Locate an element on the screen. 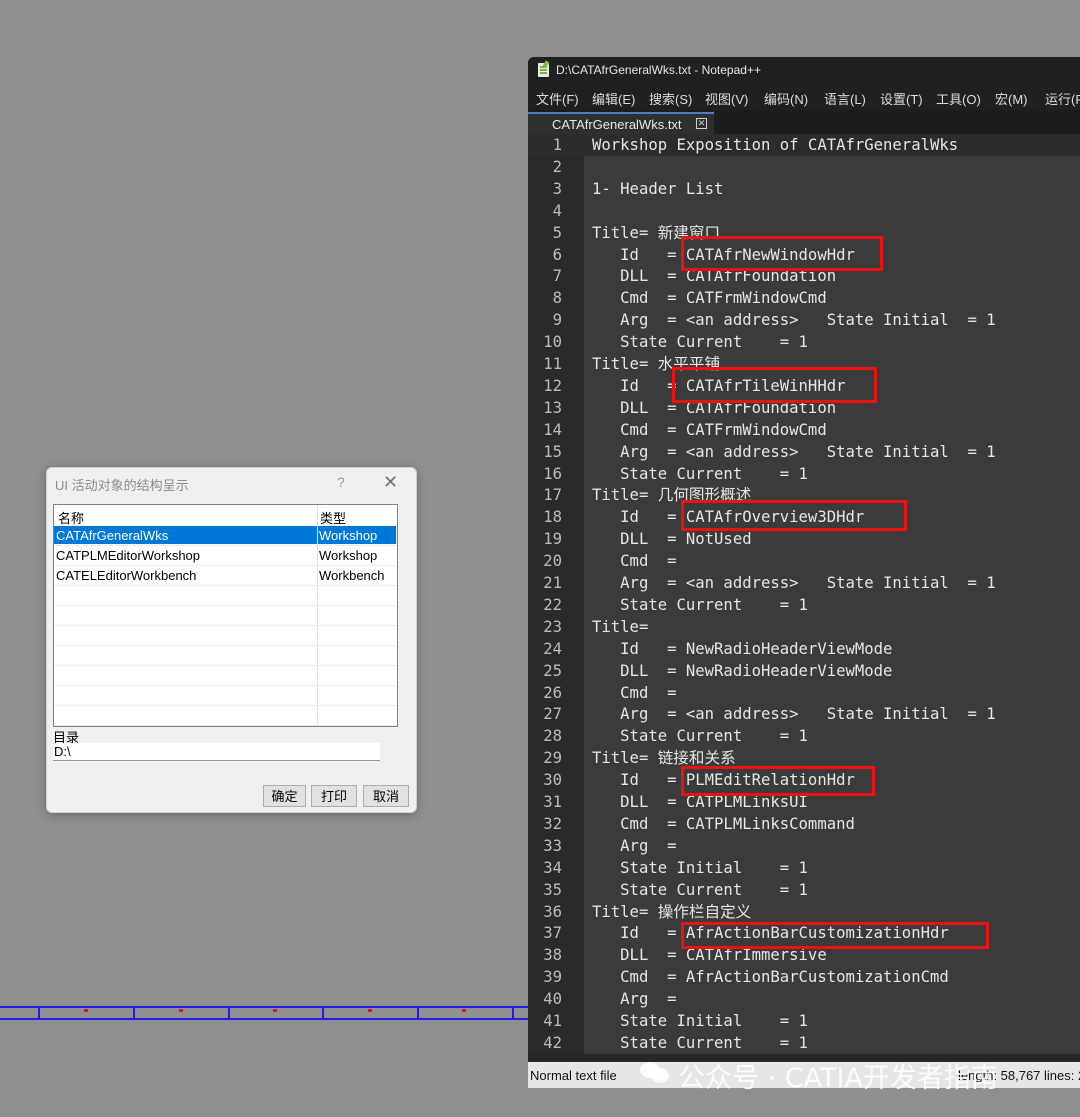 The height and width of the screenshot is (1117, 1080). directory-field is located at coordinates (216, 752).